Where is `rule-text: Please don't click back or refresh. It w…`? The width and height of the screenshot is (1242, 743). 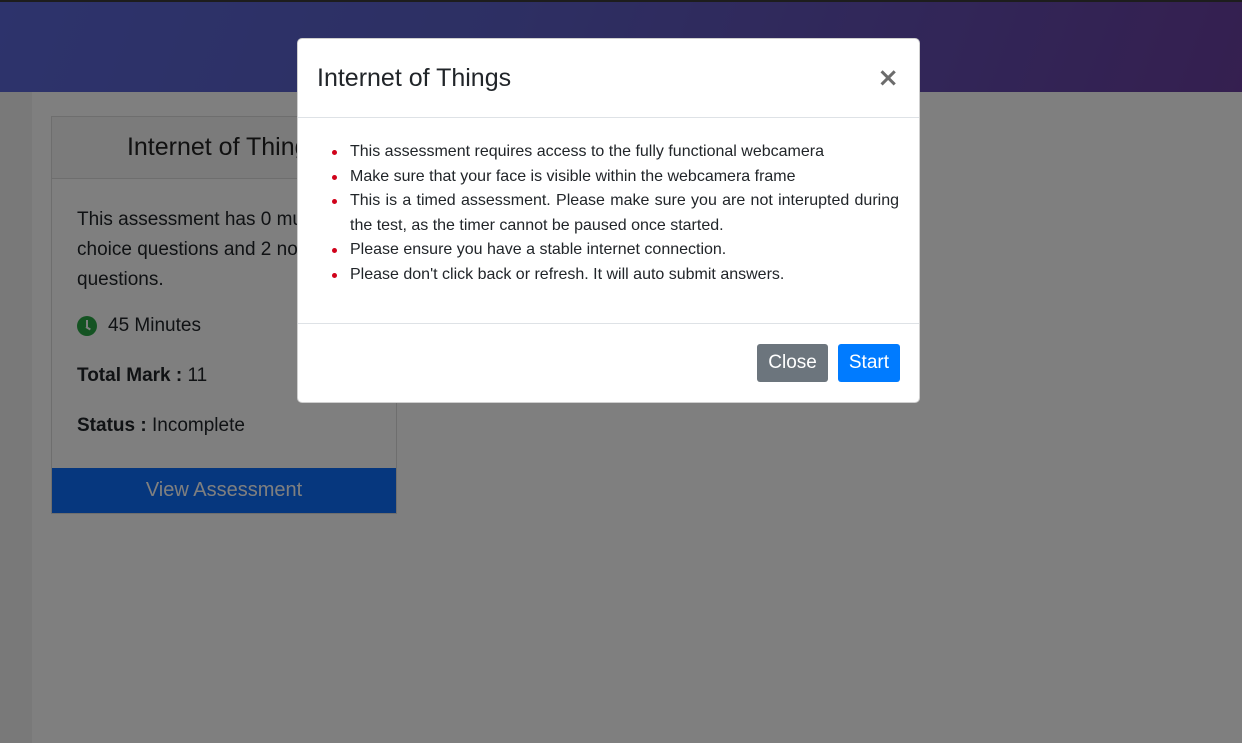 rule-text: Please don't click back or refresh. It w… is located at coordinates (567, 274).